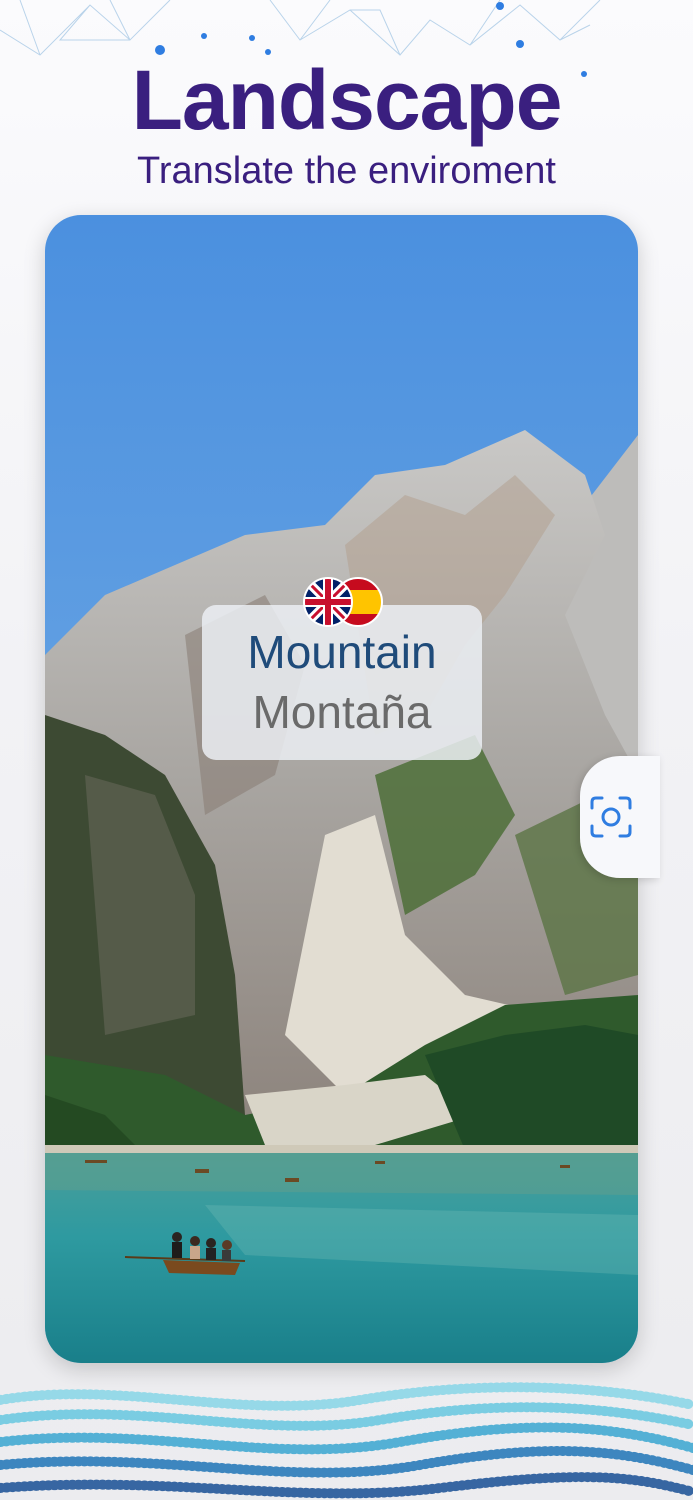 This screenshot has width=693, height=1500. Describe the element at coordinates (342, 682) in the screenshot. I see `translation-card: Mountain Montaña` at that location.